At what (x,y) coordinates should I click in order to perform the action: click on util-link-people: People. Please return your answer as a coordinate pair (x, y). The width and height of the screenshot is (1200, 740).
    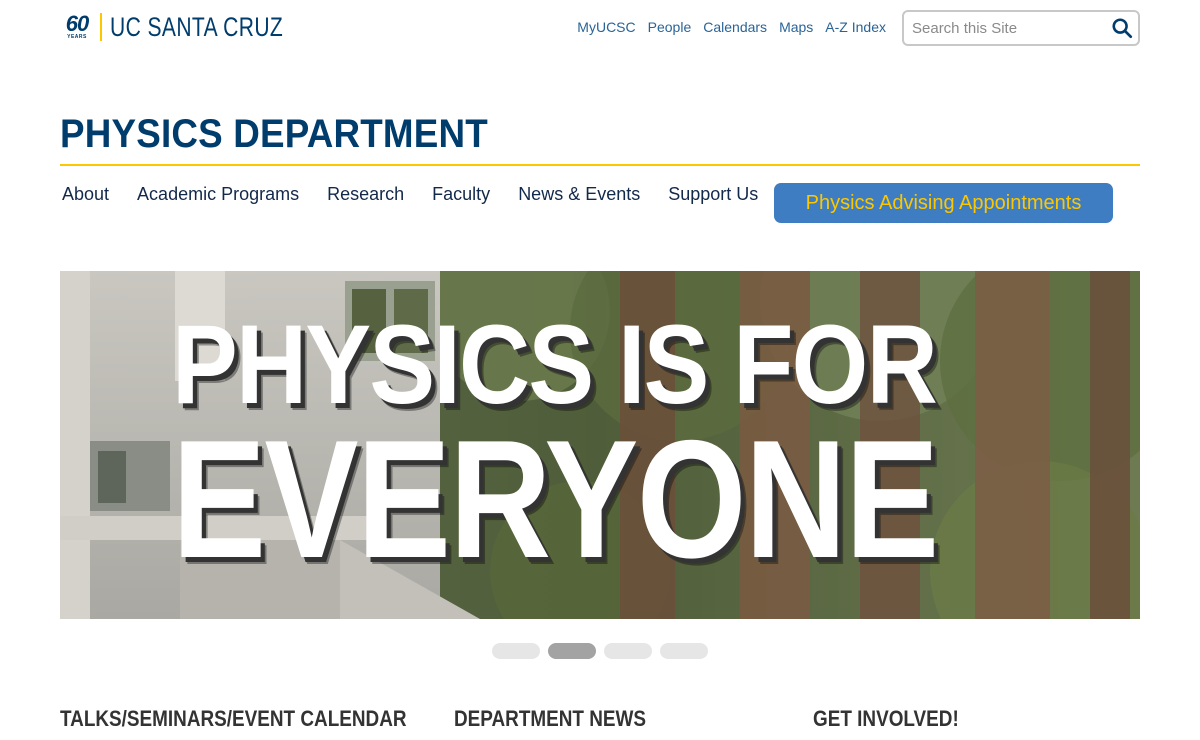
    Looking at the image, I should click on (670, 27).